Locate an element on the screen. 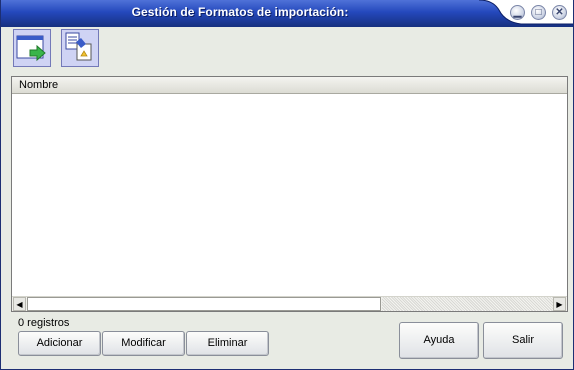 The image size is (574, 370). delete-button-label: Eliminar is located at coordinates (227, 343).